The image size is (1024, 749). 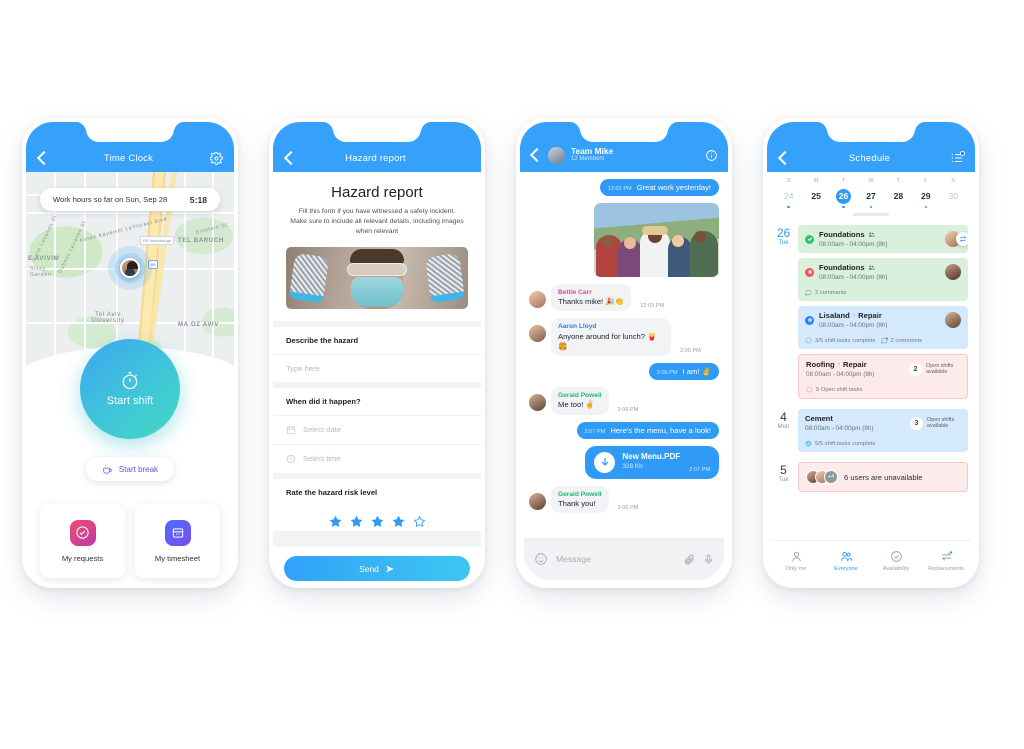 What do you see at coordinates (541, 559) in the screenshot?
I see `smiley-icon` at bounding box center [541, 559].